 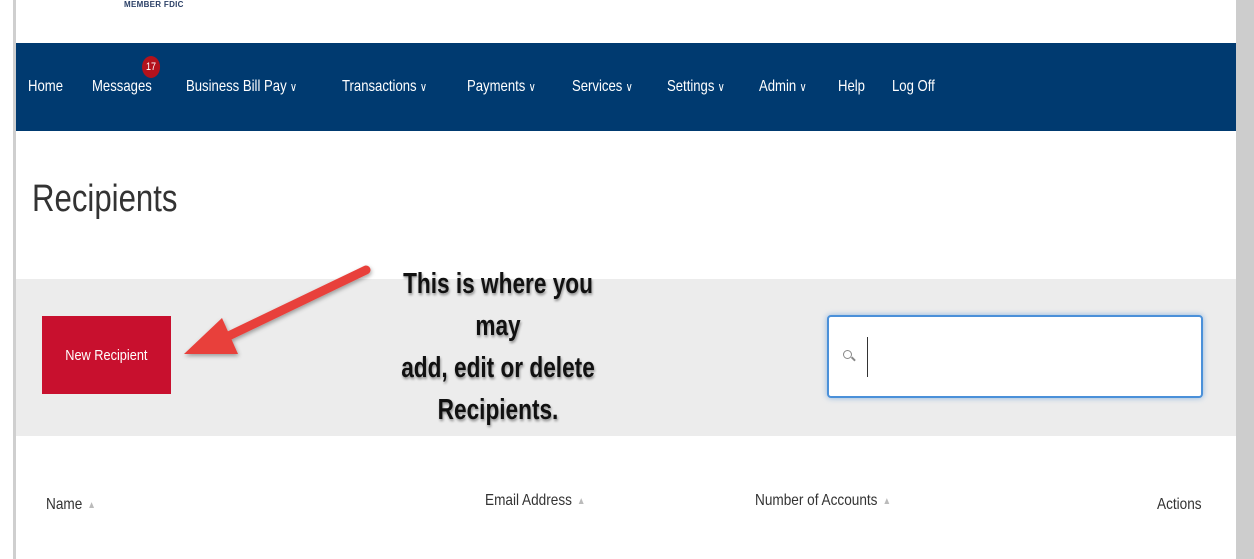 What do you see at coordinates (8, 279) in the screenshot?
I see `left-edge` at bounding box center [8, 279].